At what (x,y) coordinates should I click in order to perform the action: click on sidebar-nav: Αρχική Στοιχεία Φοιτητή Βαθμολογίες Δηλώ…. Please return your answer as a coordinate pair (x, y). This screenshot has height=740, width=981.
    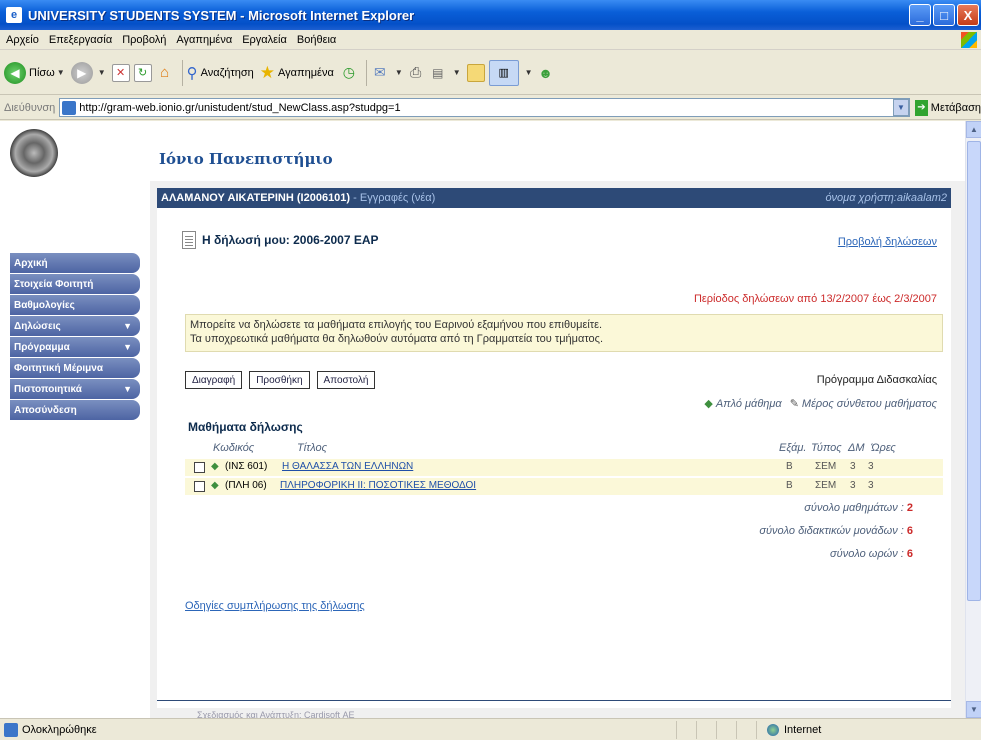
    Looking at the image, I should click on (75, 337).